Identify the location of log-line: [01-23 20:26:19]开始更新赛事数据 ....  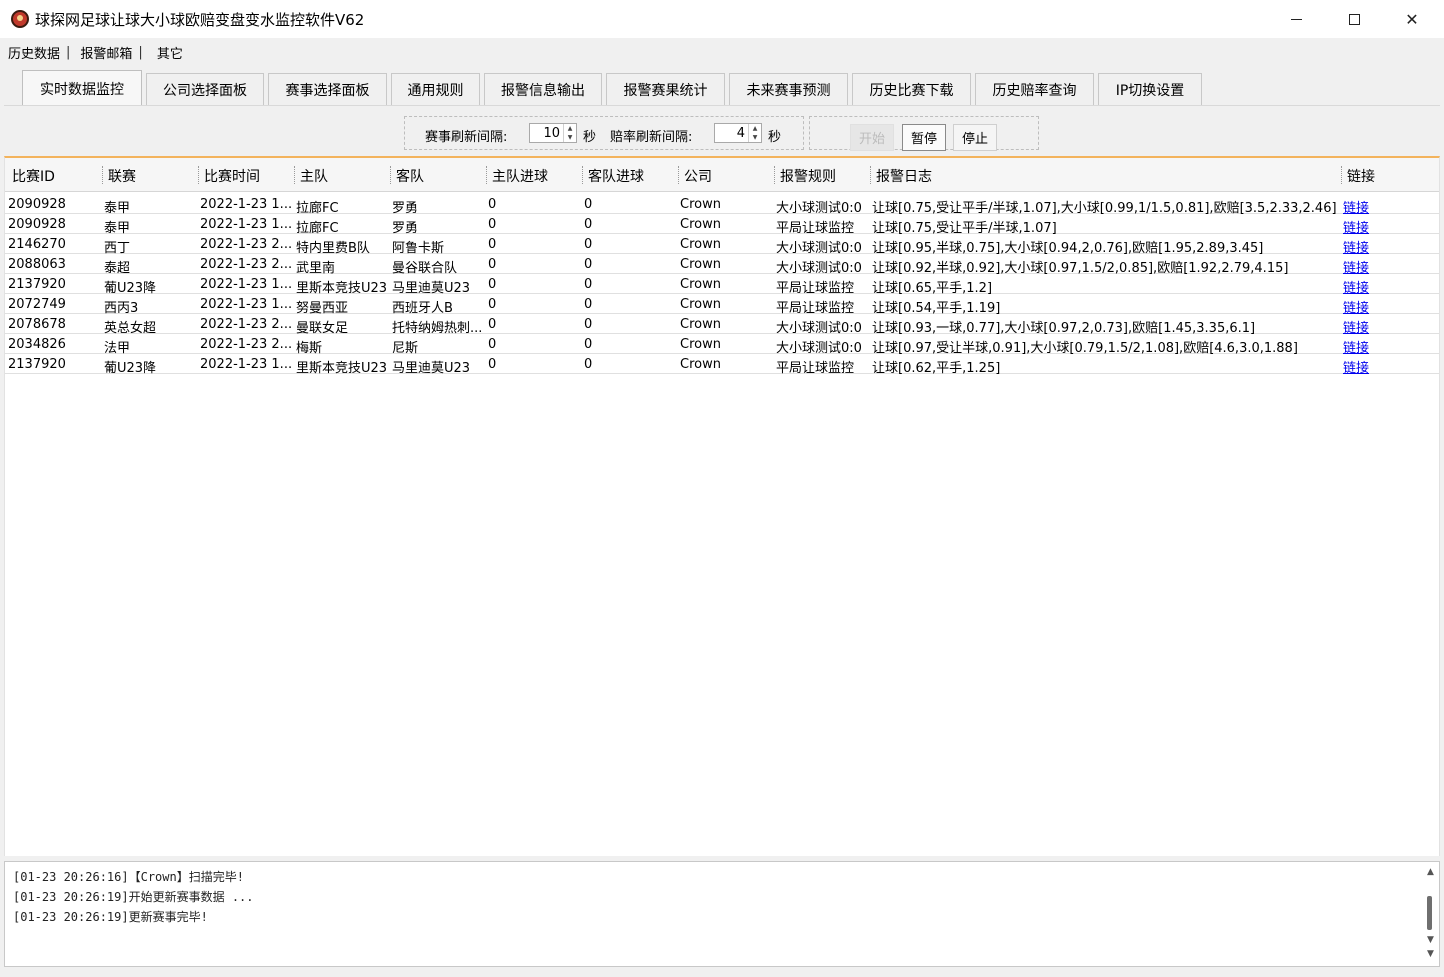
(133, 897).